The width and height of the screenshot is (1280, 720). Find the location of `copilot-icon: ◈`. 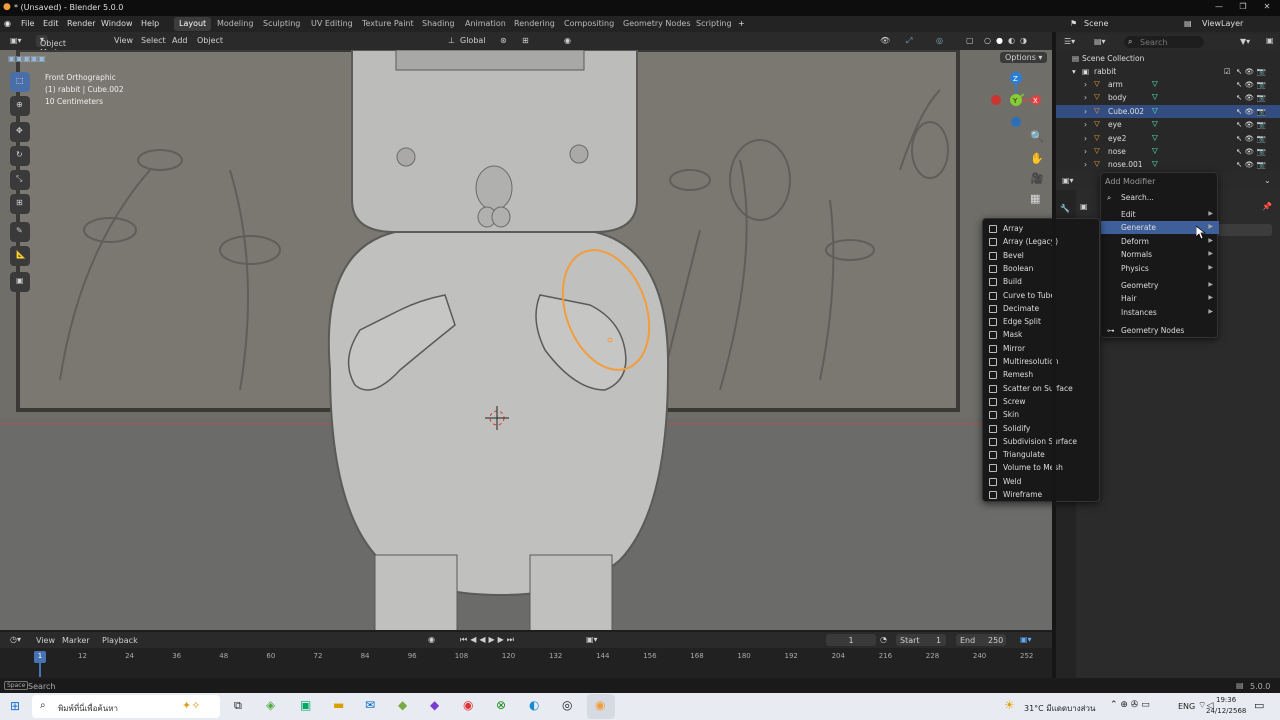

copilot-icon: ◈ is located at coordinates (270, 705).